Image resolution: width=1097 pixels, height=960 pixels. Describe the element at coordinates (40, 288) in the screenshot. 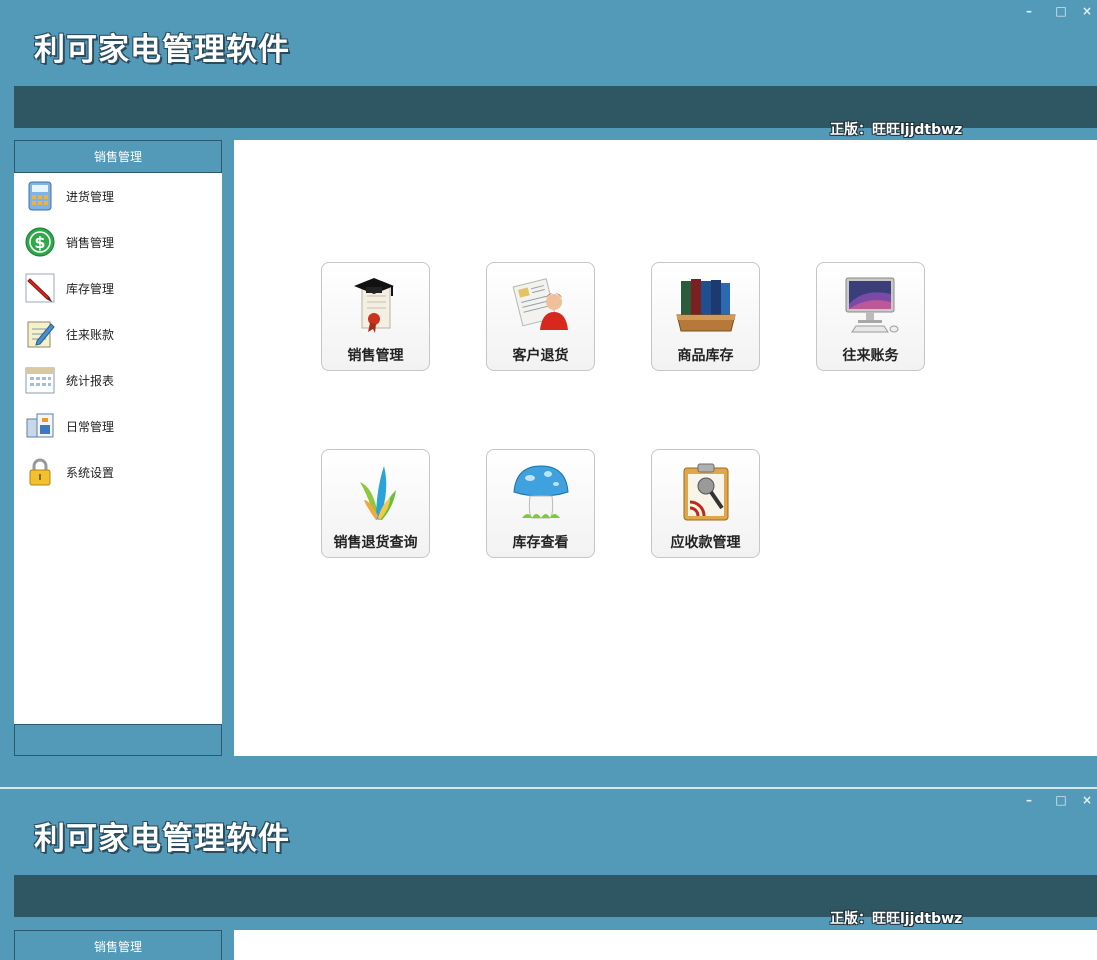

I see `pencil-icon` at that location.